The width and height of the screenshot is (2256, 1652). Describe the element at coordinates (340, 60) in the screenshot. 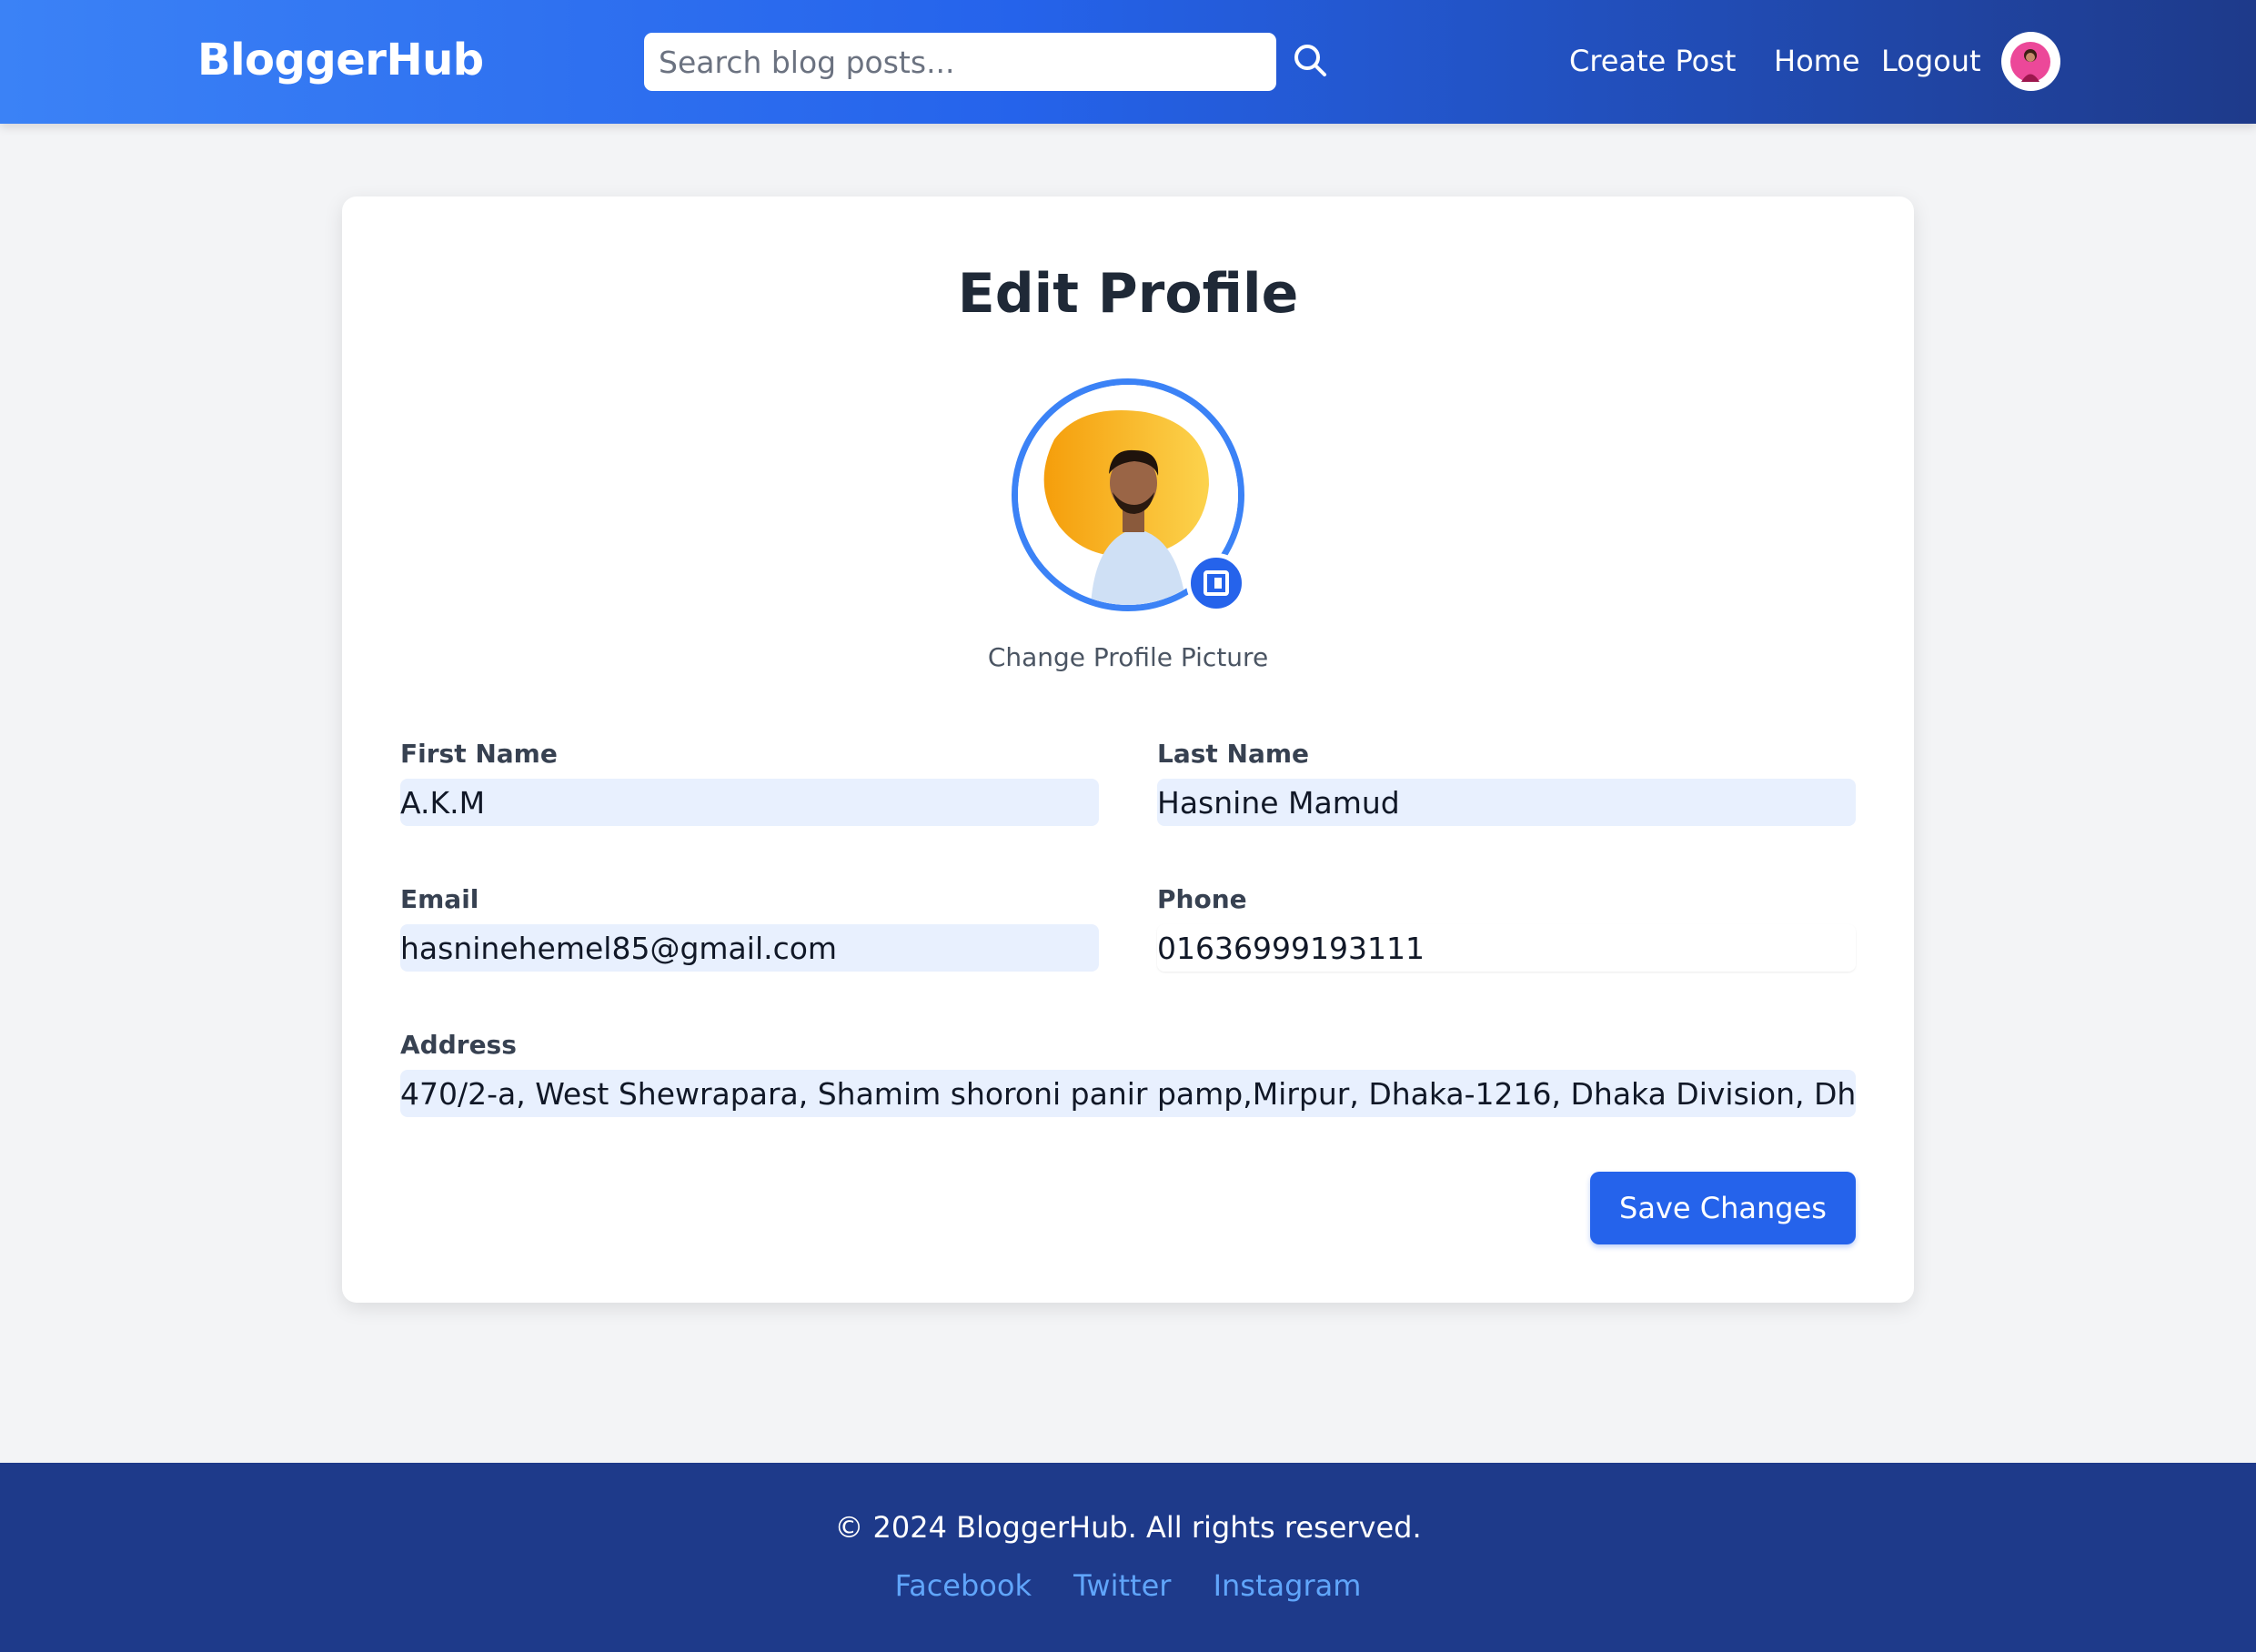

I see `brand-logo: BloggerHub` at that location.